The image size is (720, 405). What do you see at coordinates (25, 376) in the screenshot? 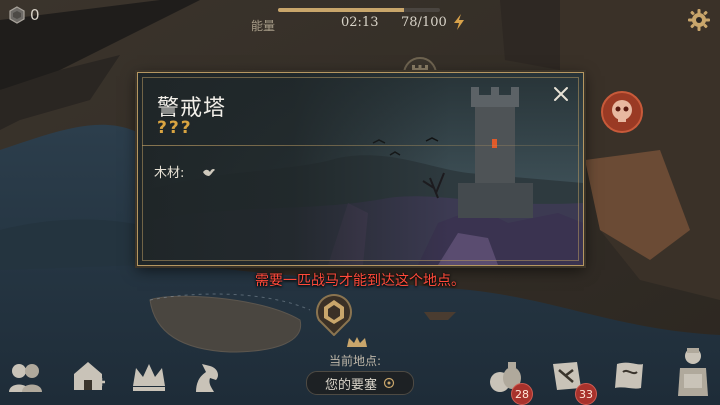
I see `heroes-icon` at bounding box center [25, 376].